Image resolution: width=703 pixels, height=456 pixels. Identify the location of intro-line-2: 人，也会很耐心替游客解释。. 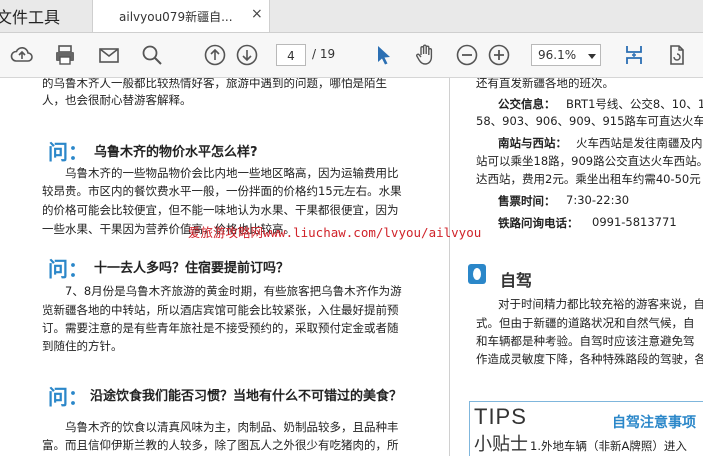
(117, 100).